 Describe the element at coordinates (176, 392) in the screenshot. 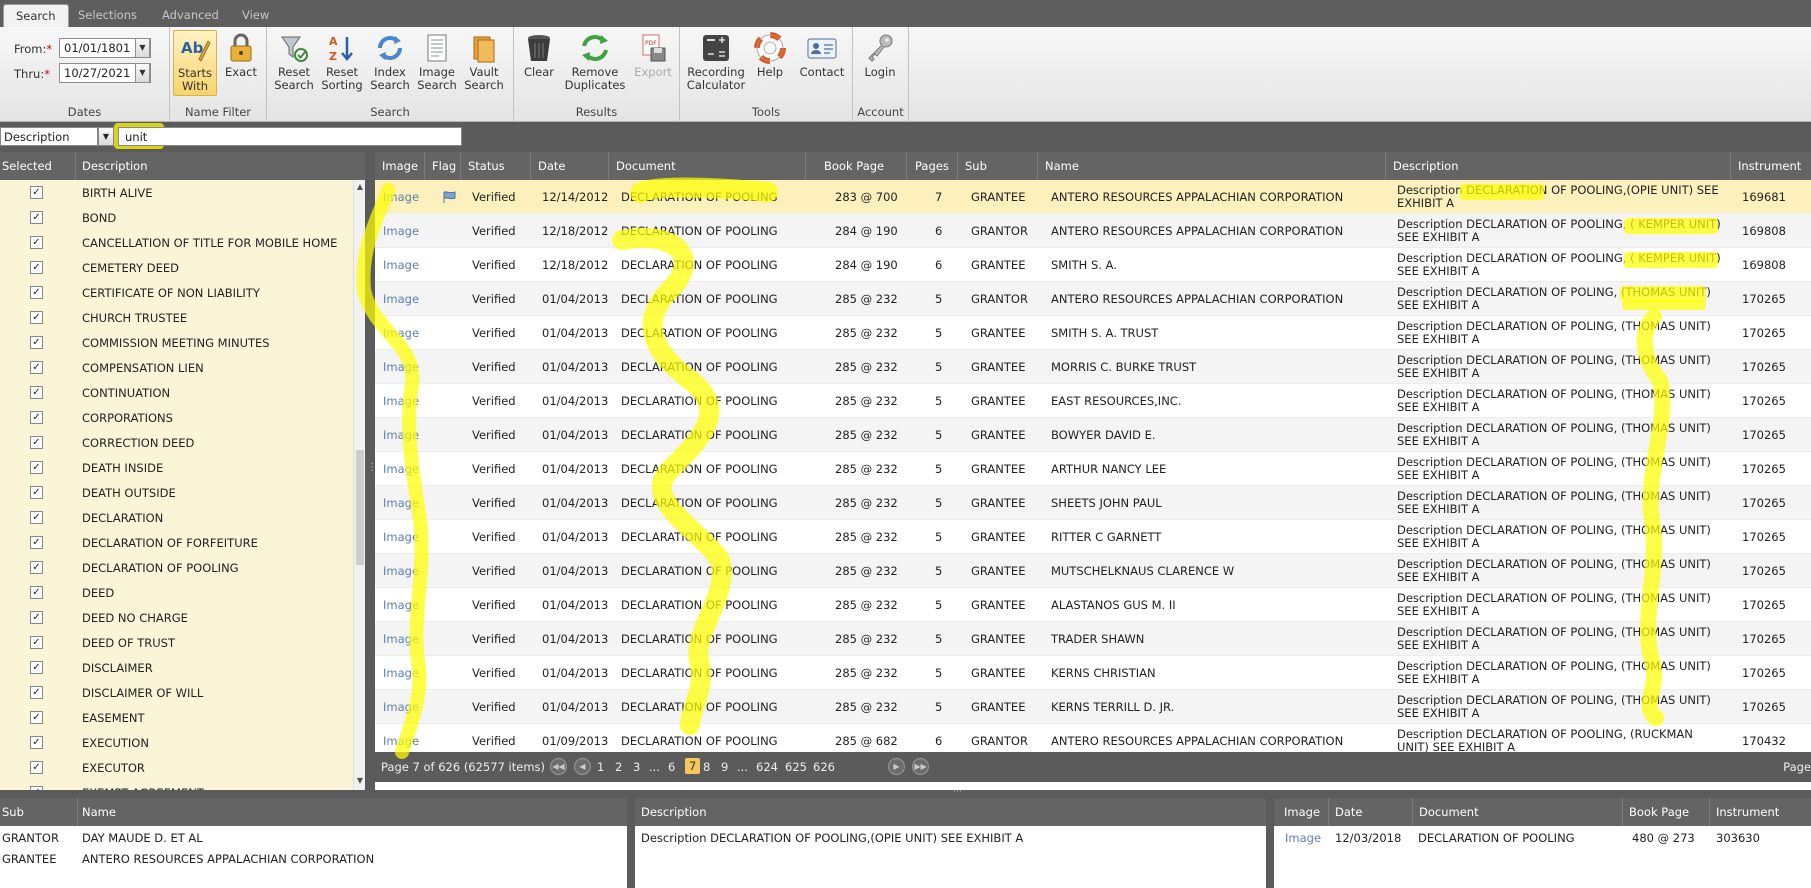

I see `document-type-row: ✓ CONTINUATION` at that location.